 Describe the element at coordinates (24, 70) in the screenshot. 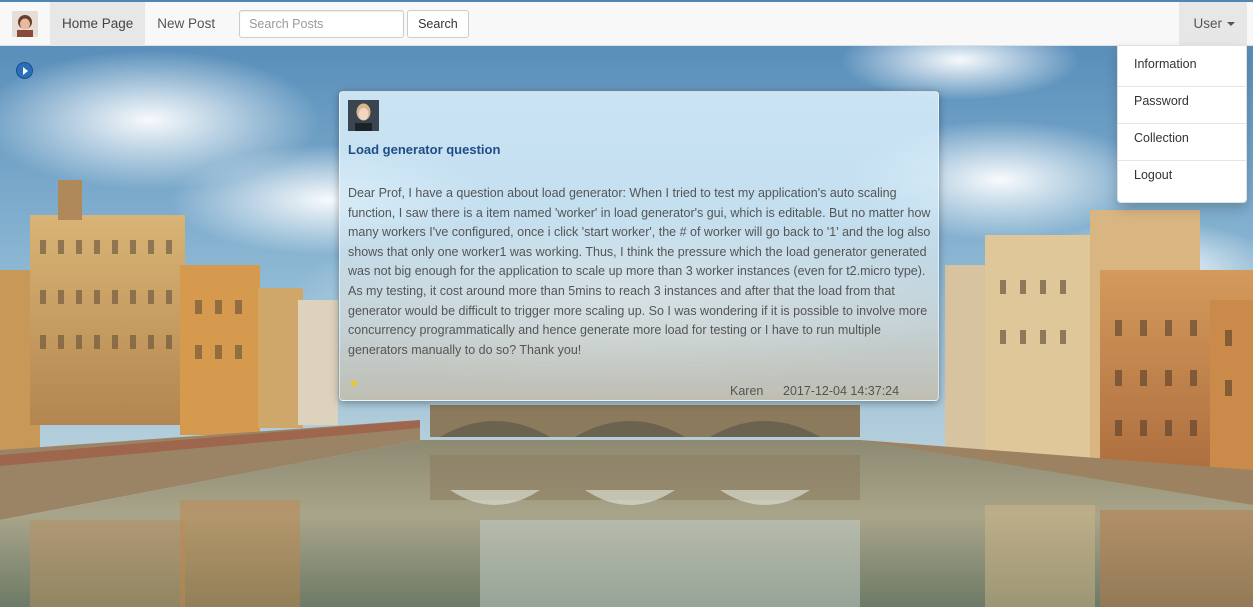

I see `chevron-right-circle-icon` at that location.